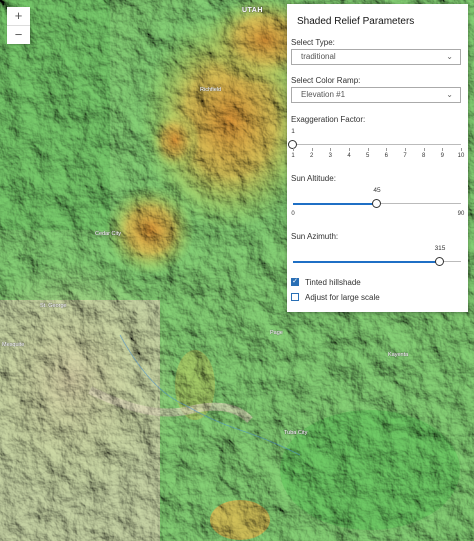  What do you see at coordinates (211, 90) in the screenshot?
I see `map-label: Richfield` at bounding box center [211, 90].